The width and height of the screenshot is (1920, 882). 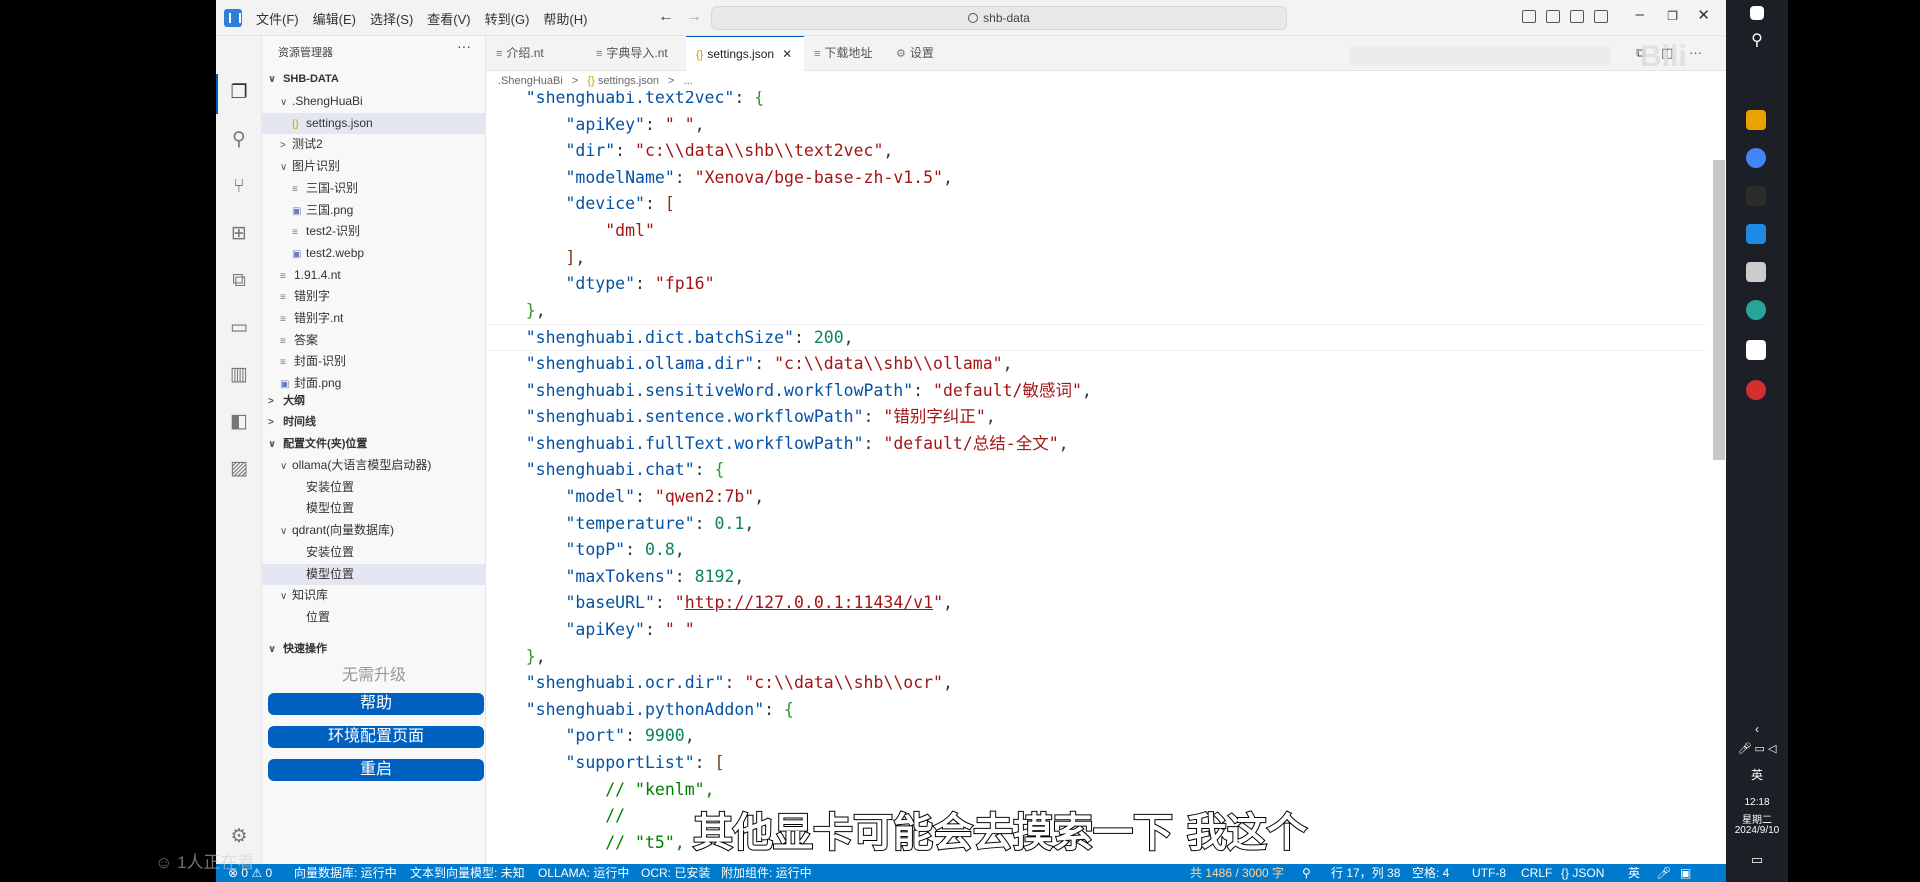 What do you see at coordinates (1365, 873) in the screenshot?
I see `cursor-position: 行 17，列 38` at bounding box center [1365, 873].